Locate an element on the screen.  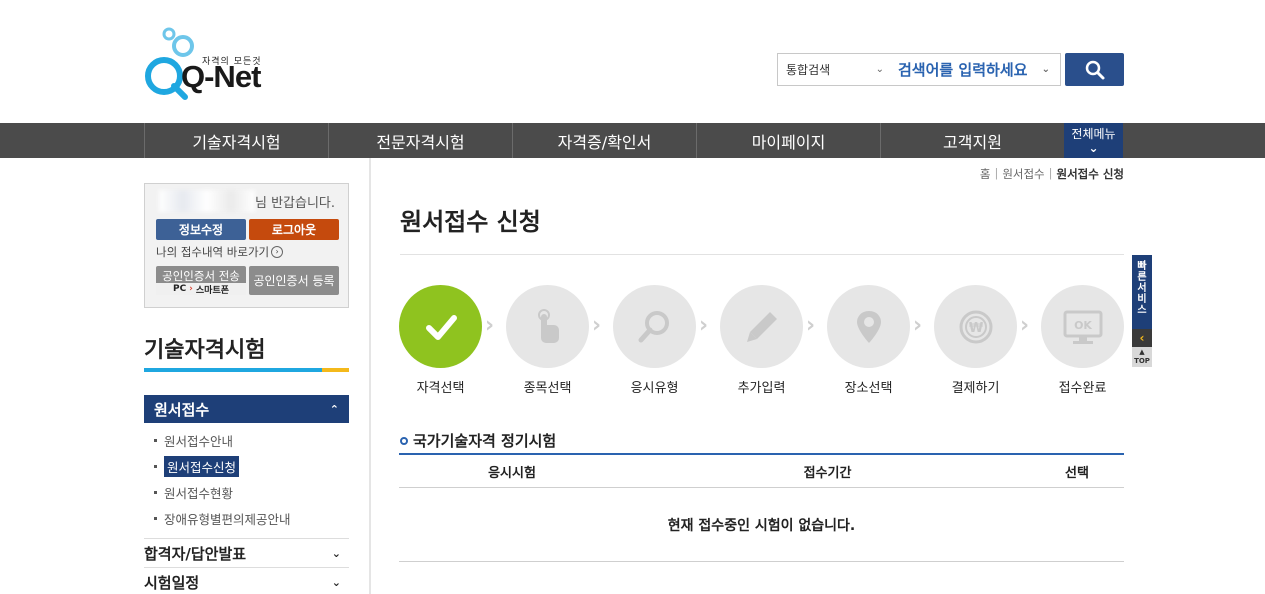
cert-send-sub: PC › 스마트폰 is located at coordinates (201, 289).